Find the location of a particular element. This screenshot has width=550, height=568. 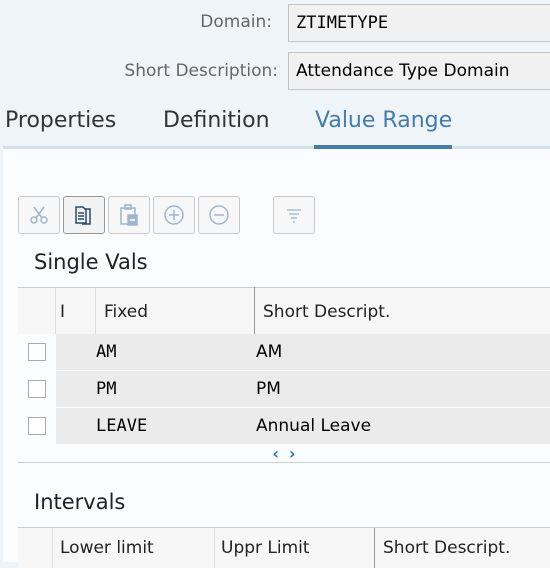

table-row: LEAVE Annual Leave is located at coordinates (284, 426).